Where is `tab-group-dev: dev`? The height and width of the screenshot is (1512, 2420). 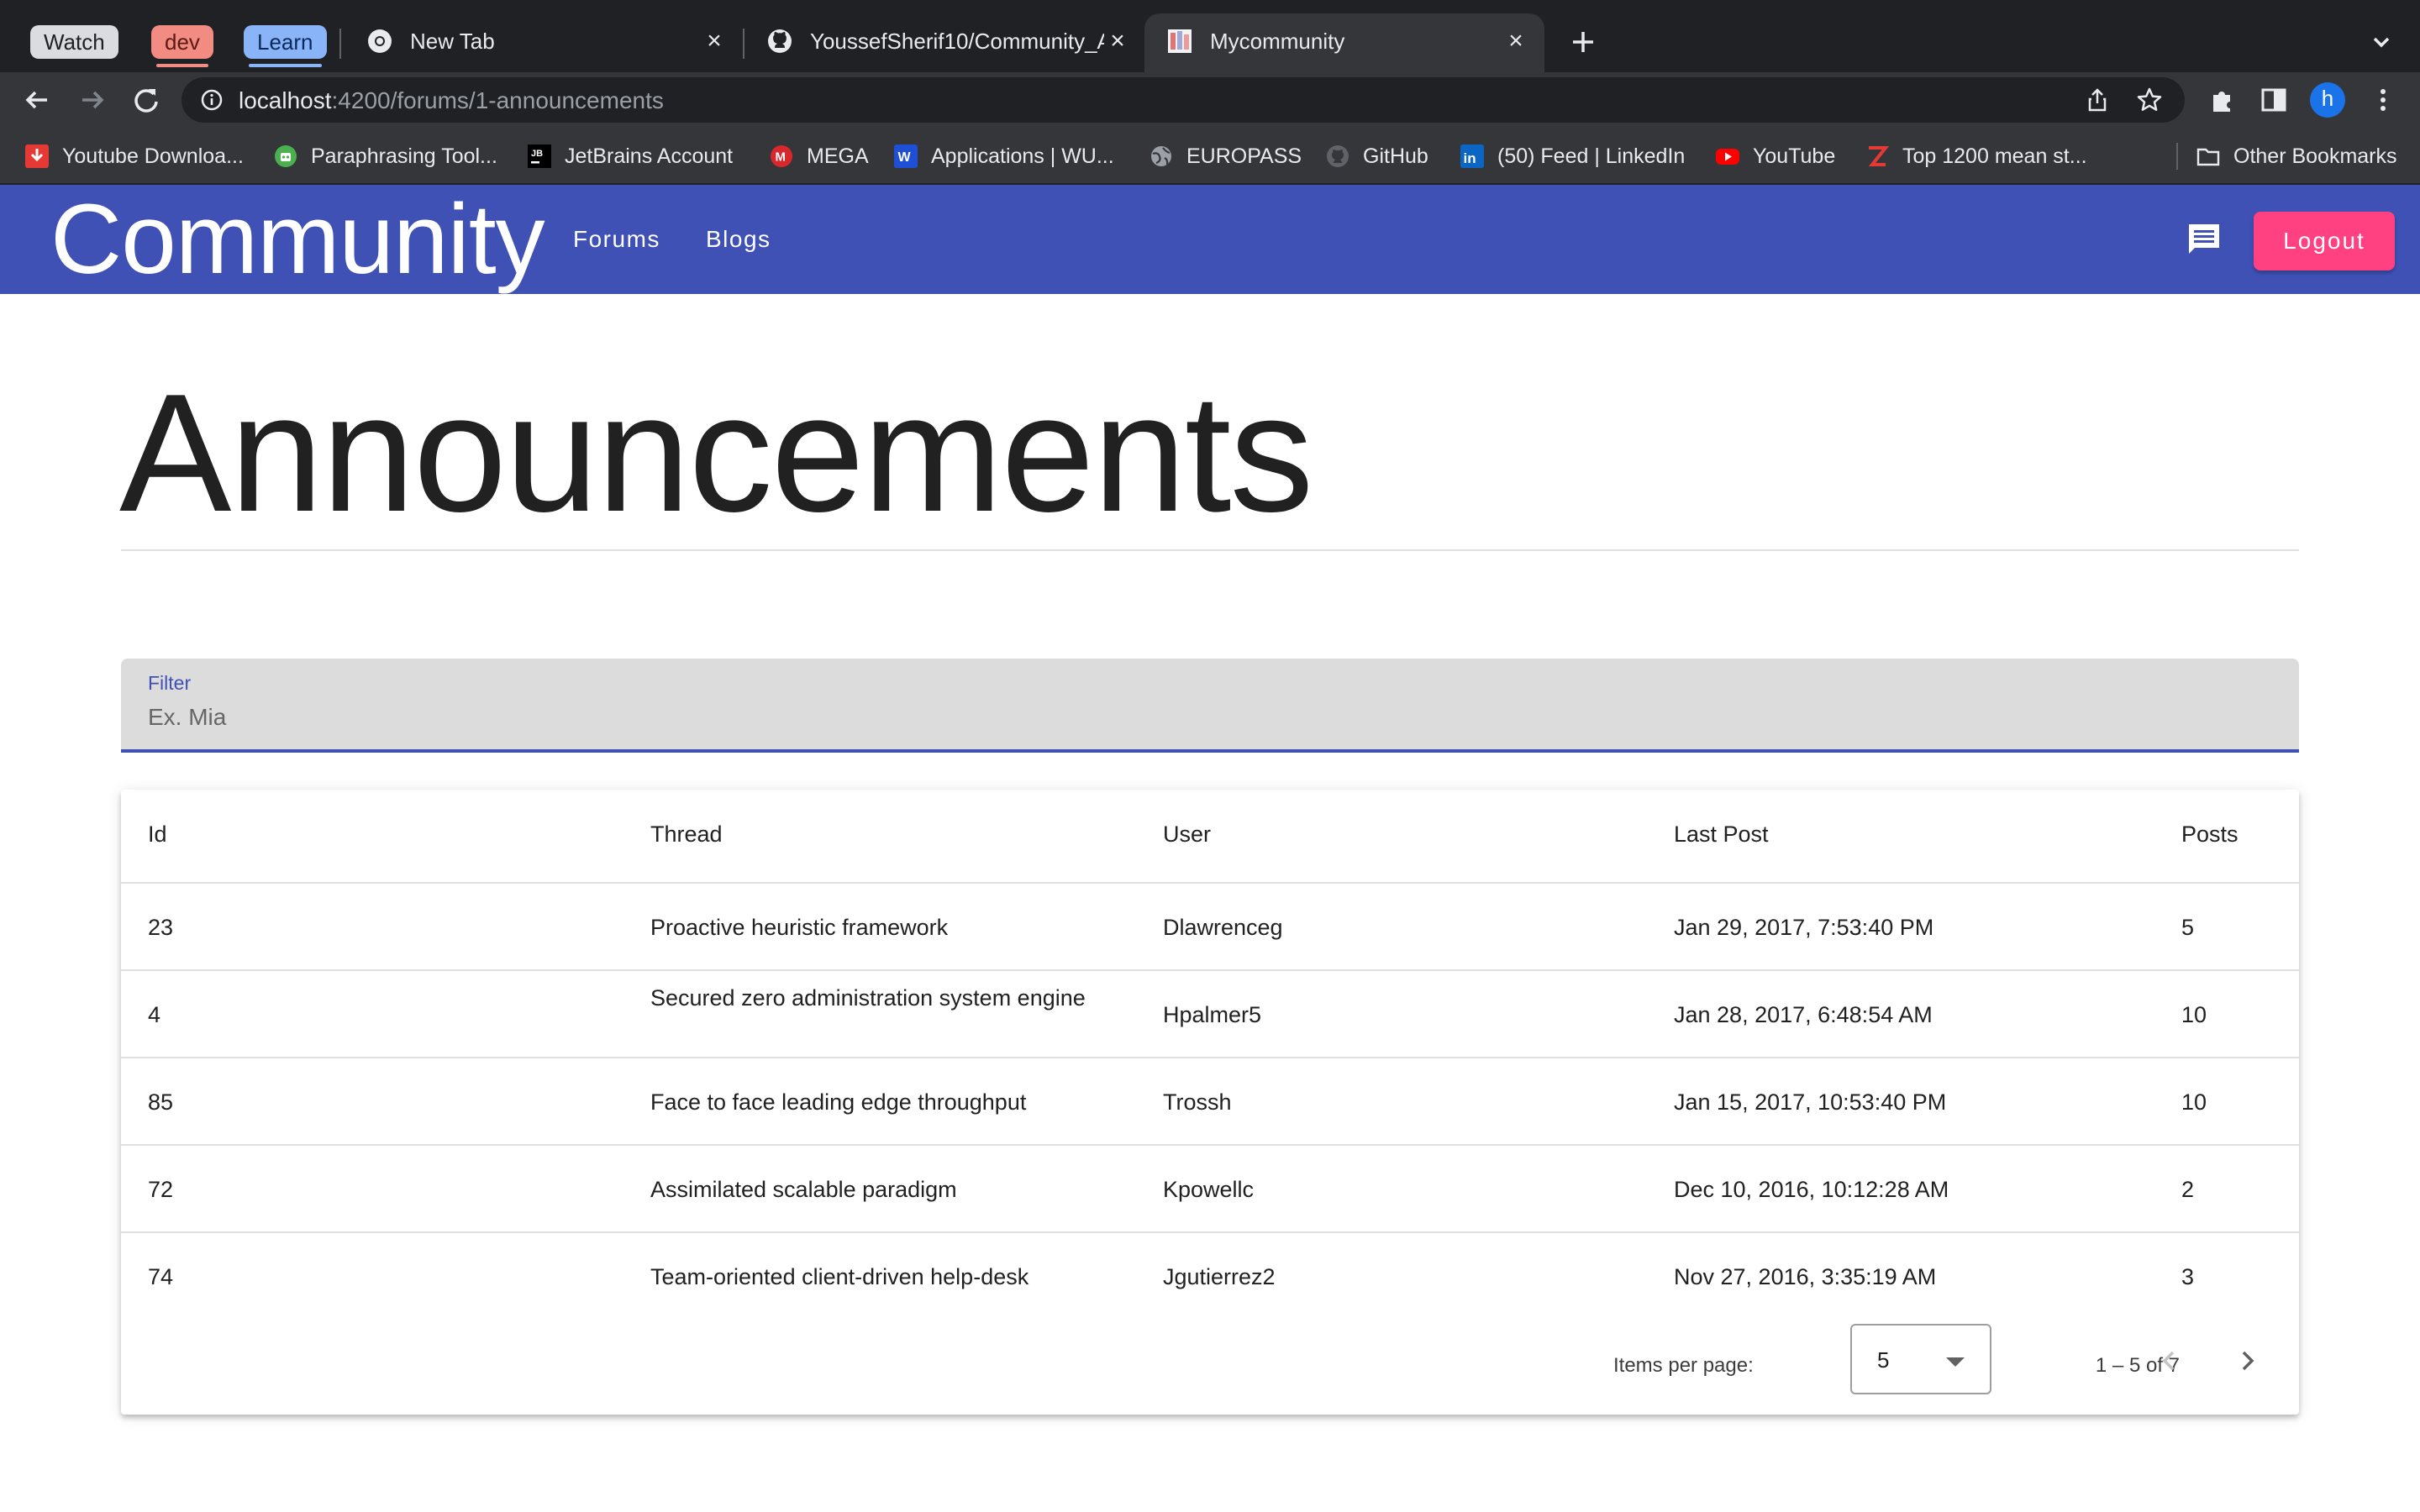
tab-group-dev: dev is located at coordinates (182, 46).